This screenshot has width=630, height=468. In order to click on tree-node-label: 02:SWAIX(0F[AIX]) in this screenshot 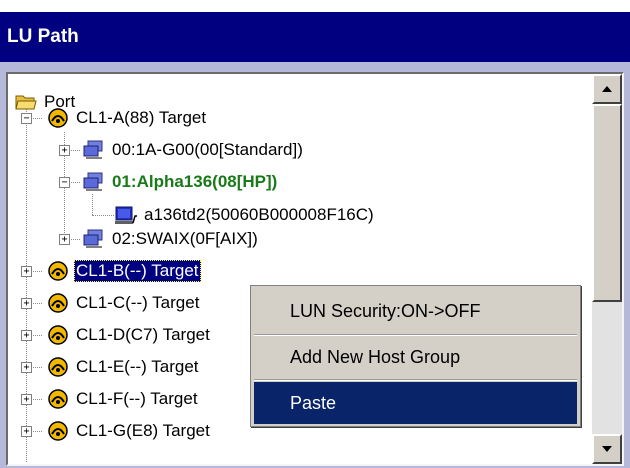, I will do `click(185, 238)`.